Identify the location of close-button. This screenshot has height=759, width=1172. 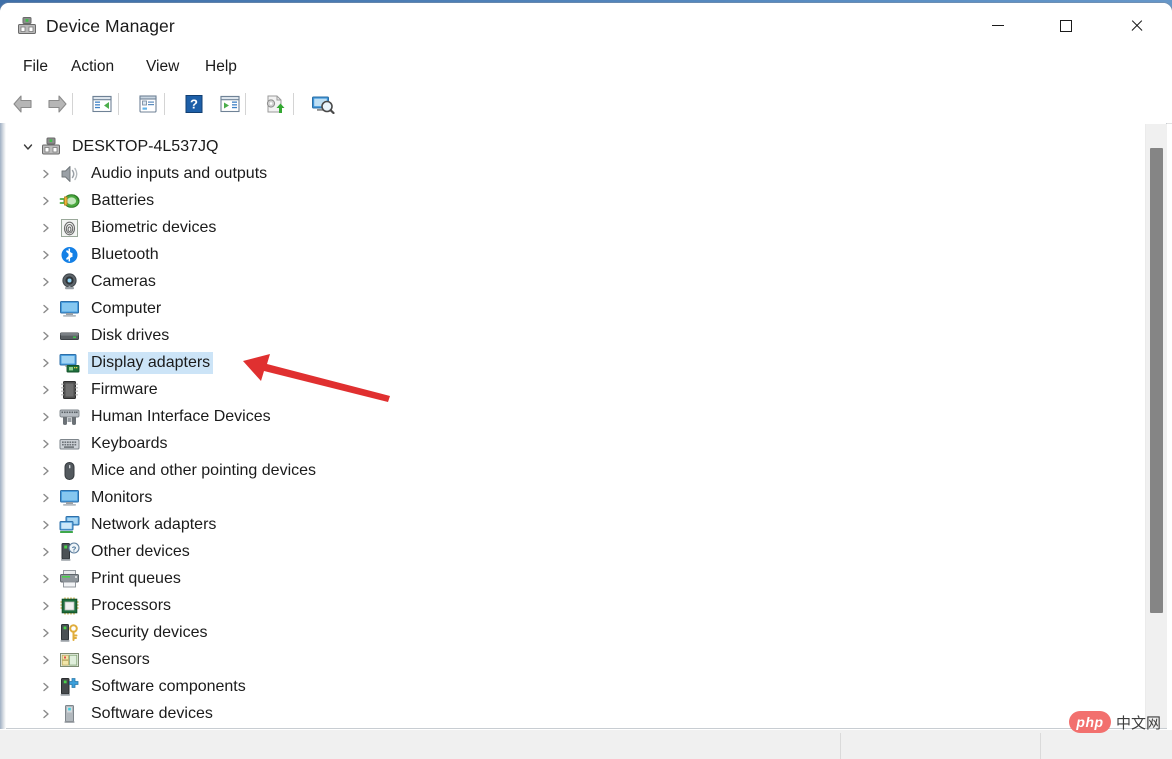
(1136, 25).